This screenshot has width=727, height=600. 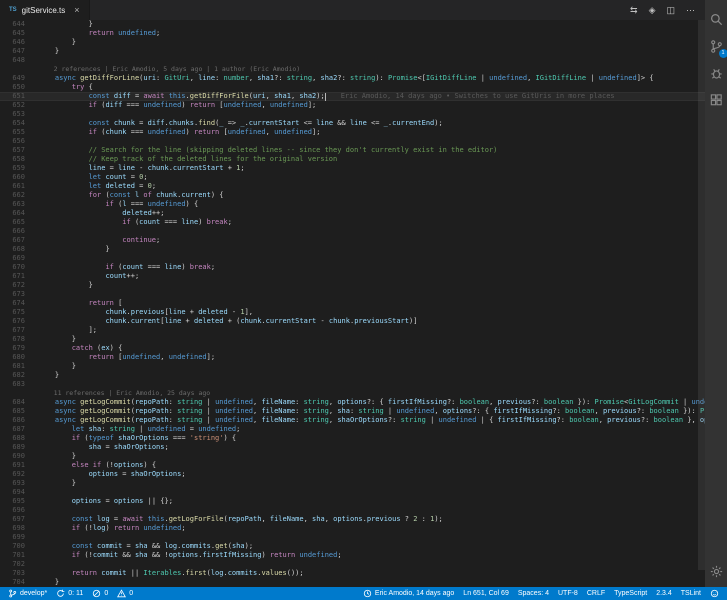 What do you see at coordinates (670, 10) in the screenshot?
I see `split-editor-icon: ◫` at bounding box center [670, 10].